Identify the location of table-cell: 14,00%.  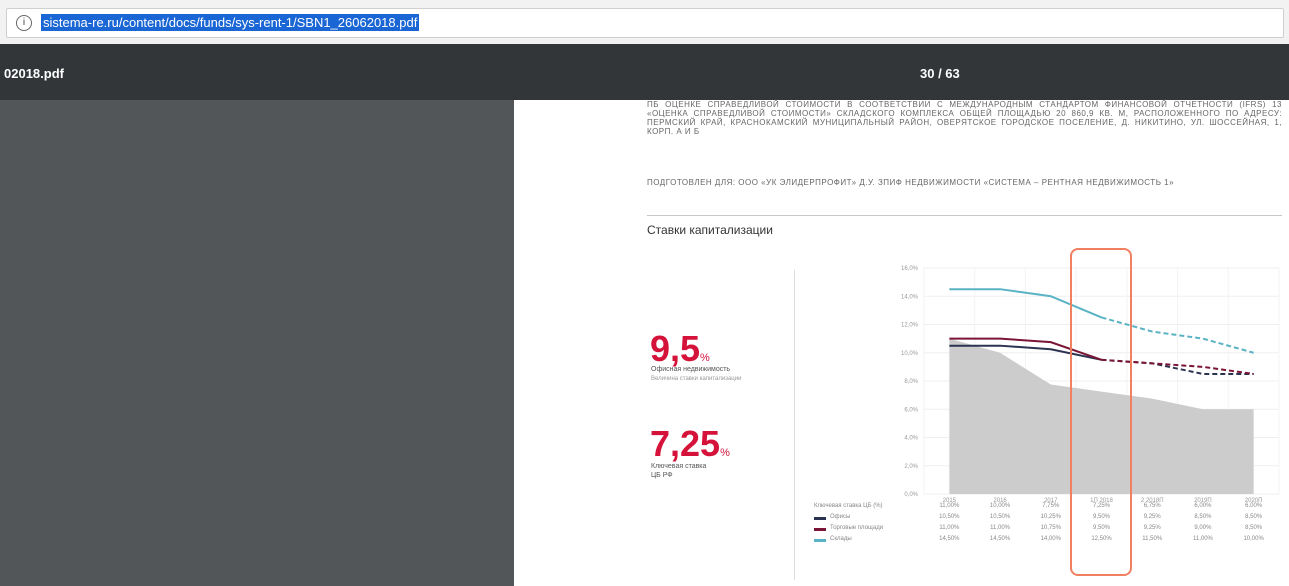
(1050, 539).